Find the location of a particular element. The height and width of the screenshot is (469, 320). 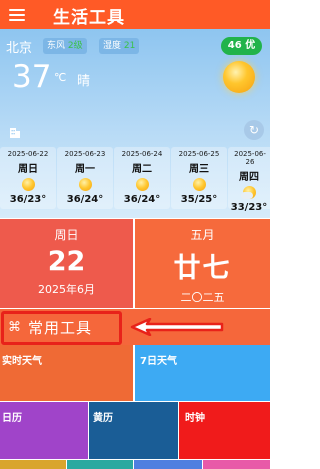

forecast-day: 2025-06-23 周一 36/24° is located at coordinates (85, 178).